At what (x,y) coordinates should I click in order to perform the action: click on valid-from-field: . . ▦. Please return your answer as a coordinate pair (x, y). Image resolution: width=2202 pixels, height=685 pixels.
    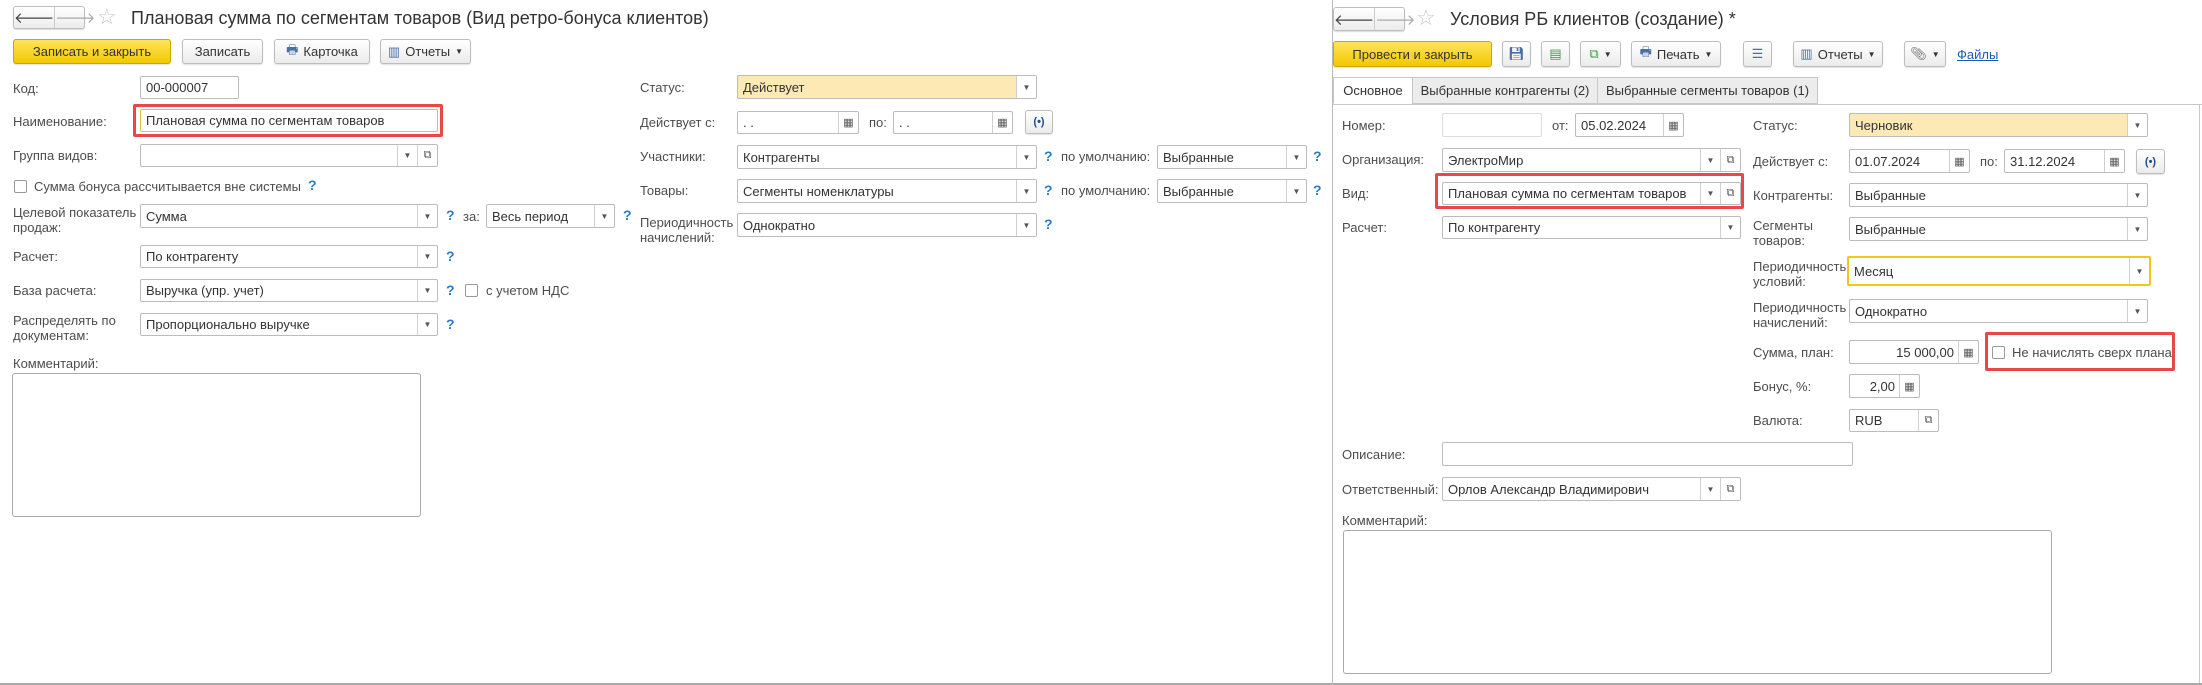
    Looking at the image, I should click on (798, 122).